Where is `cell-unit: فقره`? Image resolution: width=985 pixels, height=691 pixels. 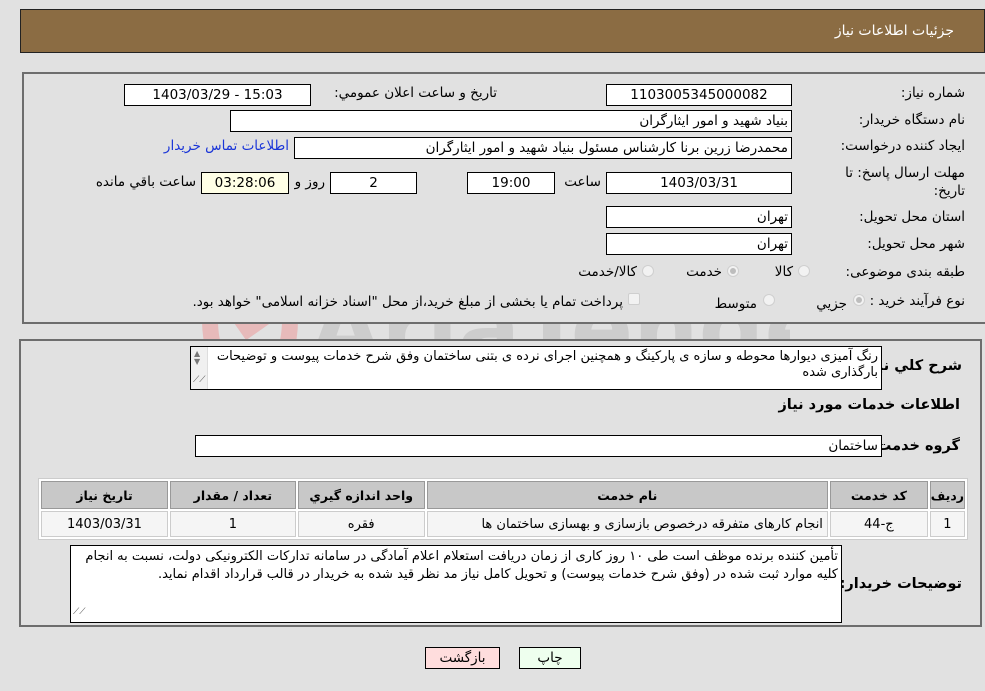 cell-unit: فقره is located at coordinates (361, 524).